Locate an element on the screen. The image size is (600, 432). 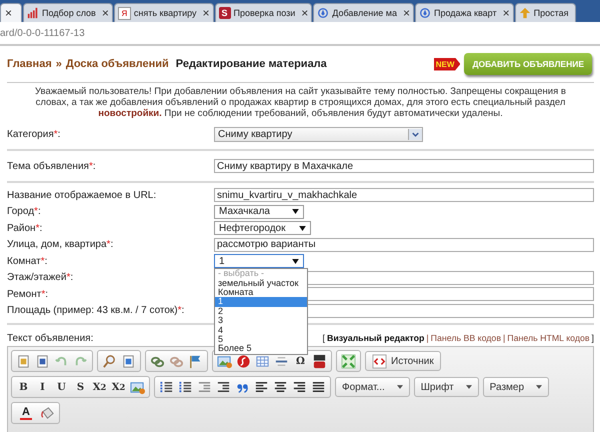
board-link: Доска объявлений is located at coordinates (117, 64).